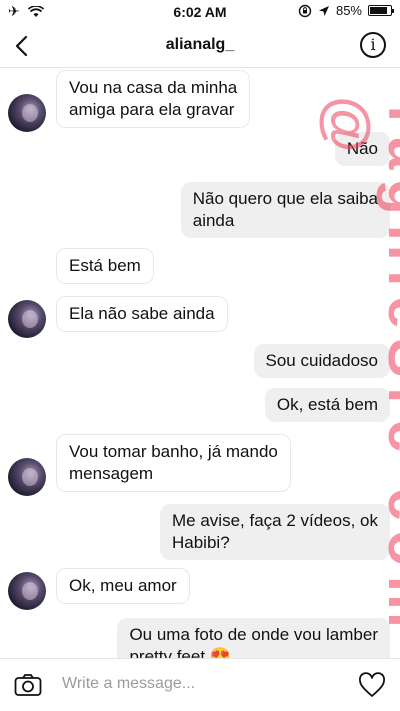  What do you see at coordinates (362, 149) in the screenshot?
I see `sent-message: Não` at bounding box center [362, 149].